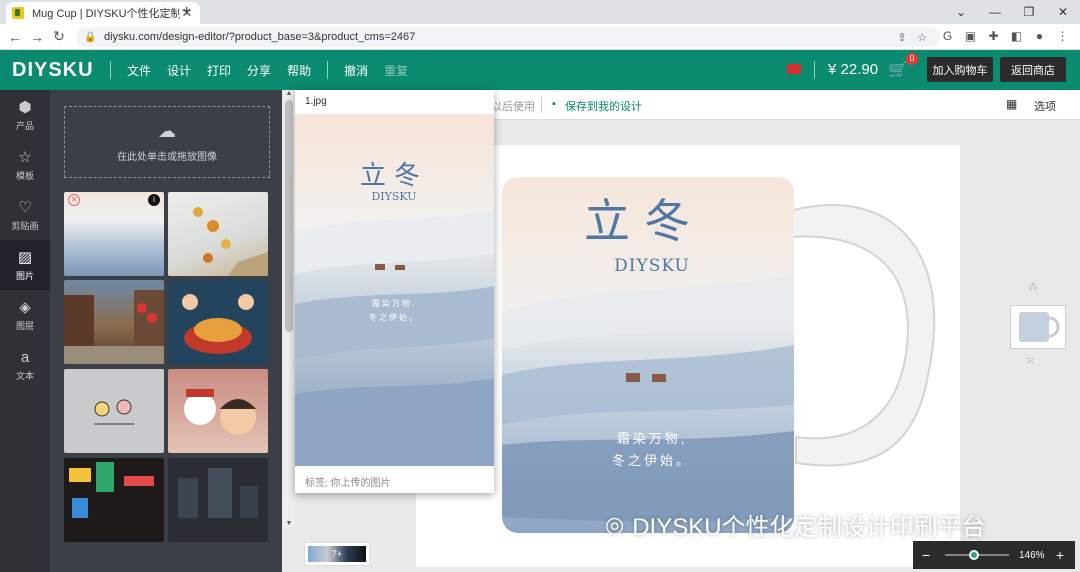  I want to click on scroll-up-icon: ▲, so click(289, 93).